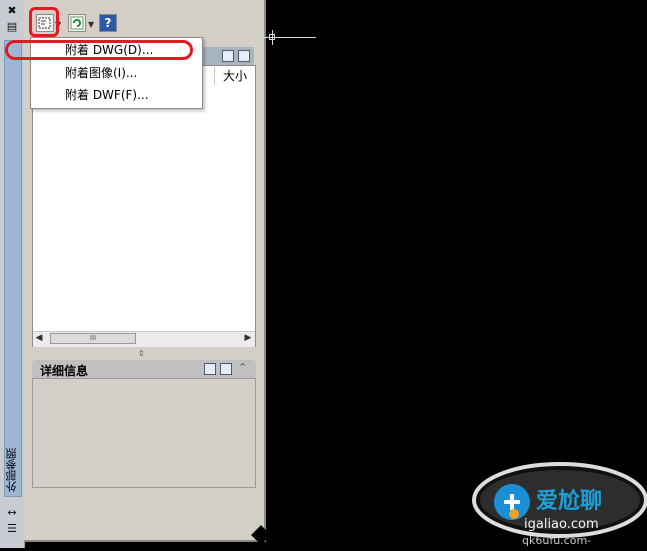 The height and width of the screenshot is (551, 647). Describe the element at coordinates (226, 369) in the screenshot. I see `preview-view-icon` at that location.